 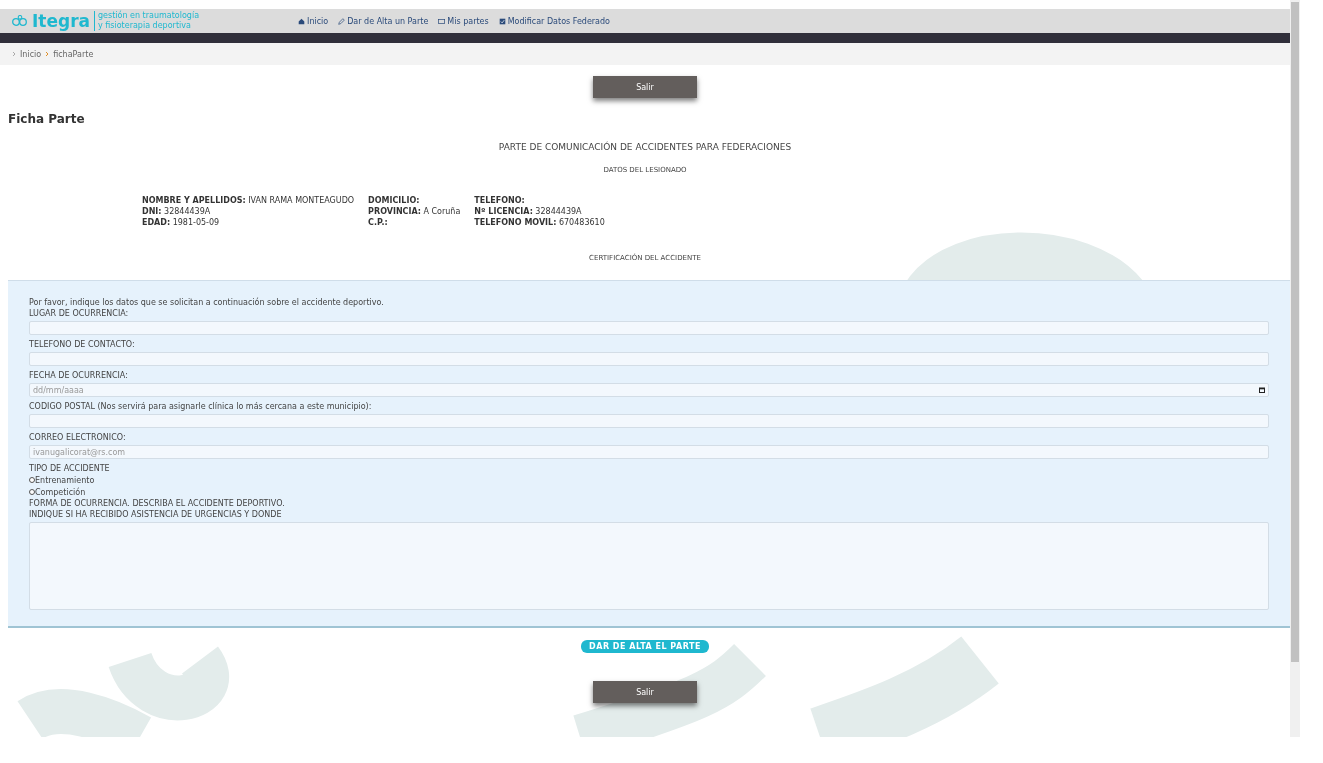 I want to click on tagline: gestión en traumatología y fisioterapia deportiva, so click(x=156, y=21).